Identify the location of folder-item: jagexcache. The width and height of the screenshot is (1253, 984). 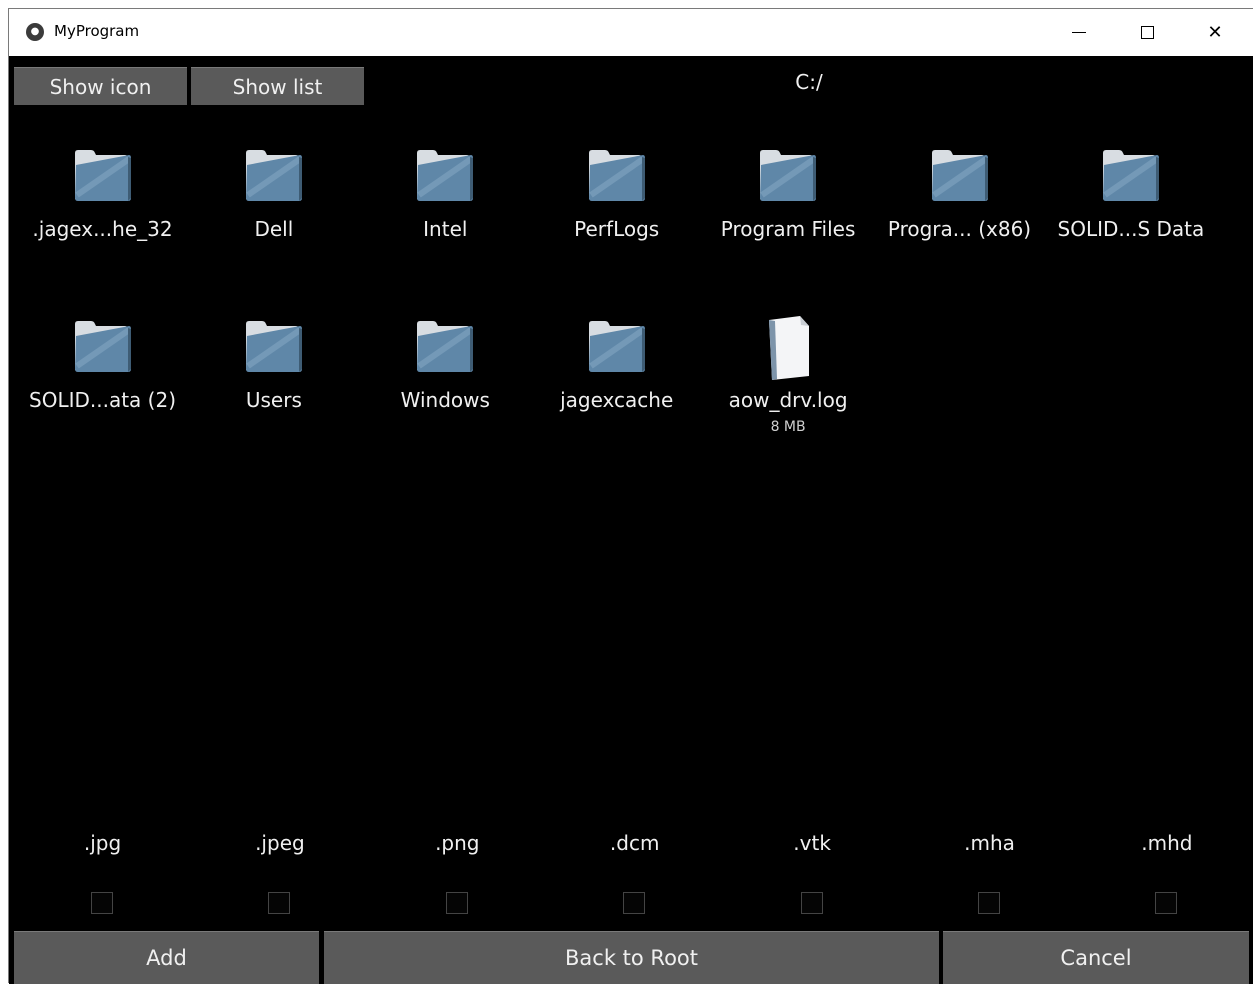
(616, 387).